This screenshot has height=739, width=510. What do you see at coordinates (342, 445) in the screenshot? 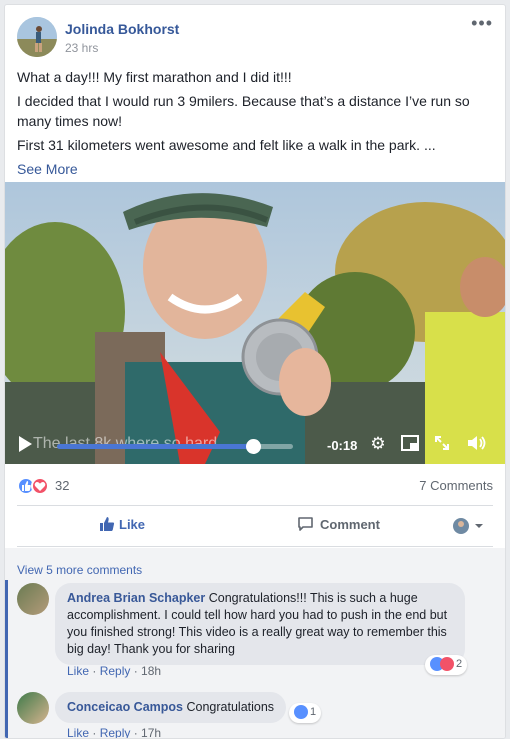
I see `time-remaining: -0:18` at bounding box center [342, 445].